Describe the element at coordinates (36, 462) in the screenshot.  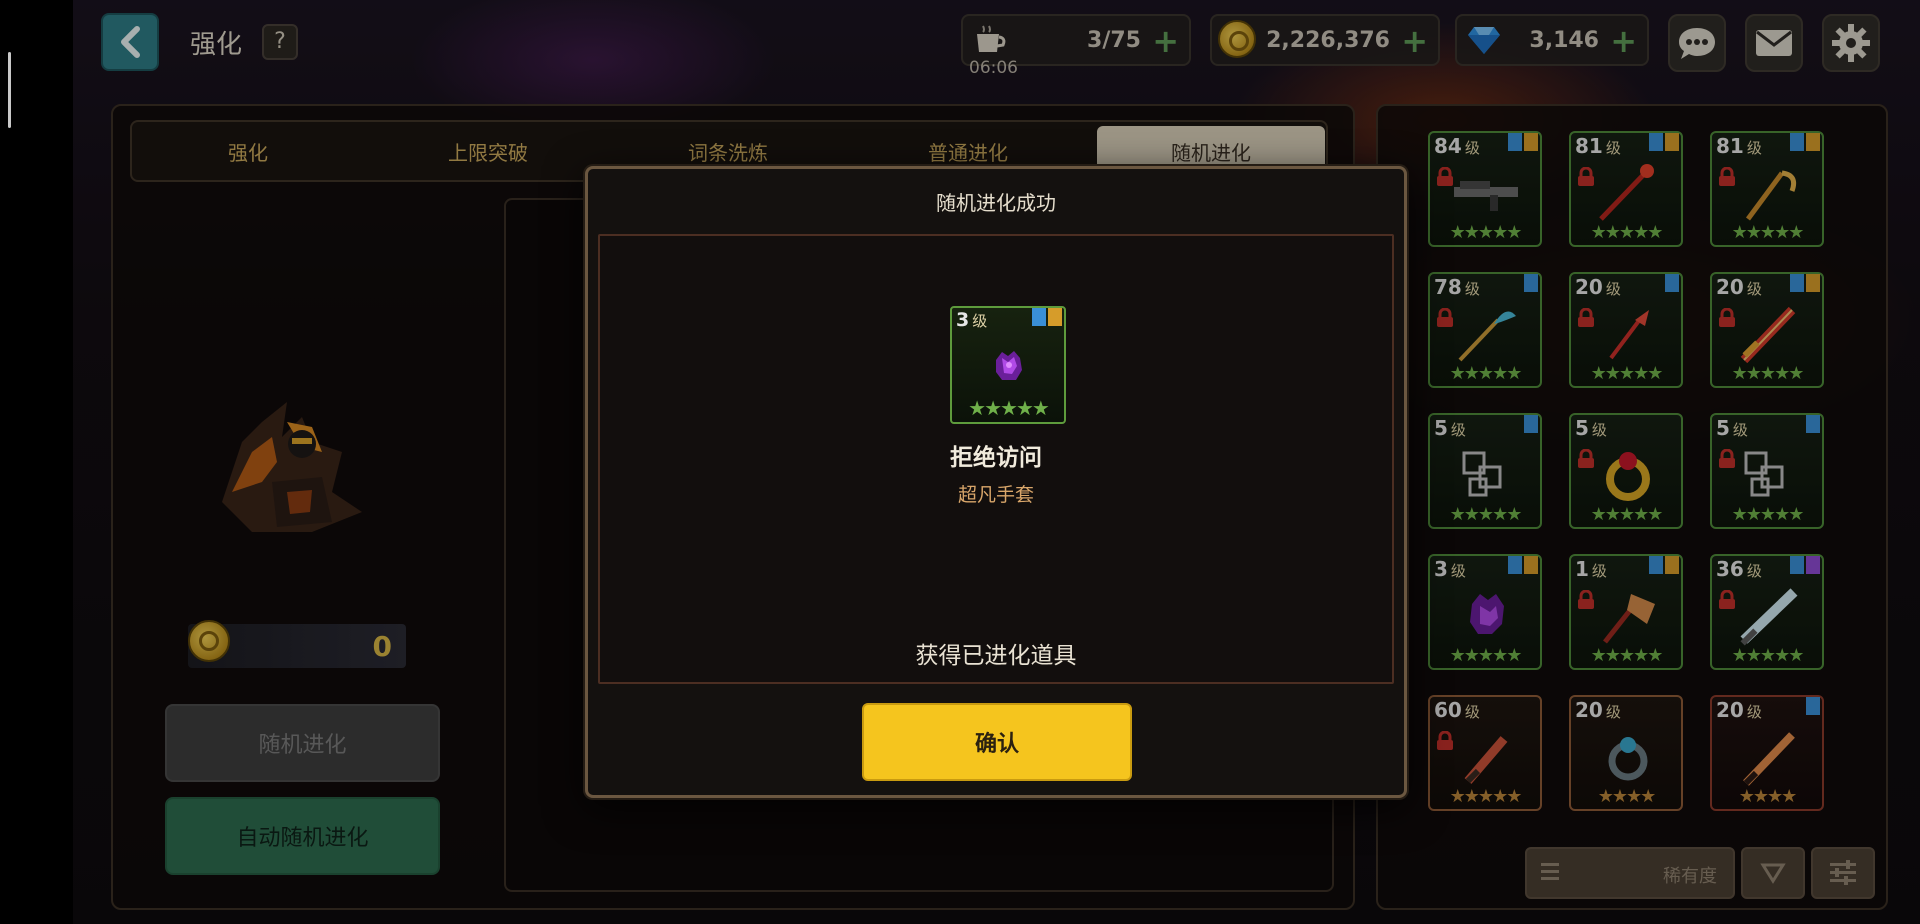
I see `screen-notch-area` at that location.